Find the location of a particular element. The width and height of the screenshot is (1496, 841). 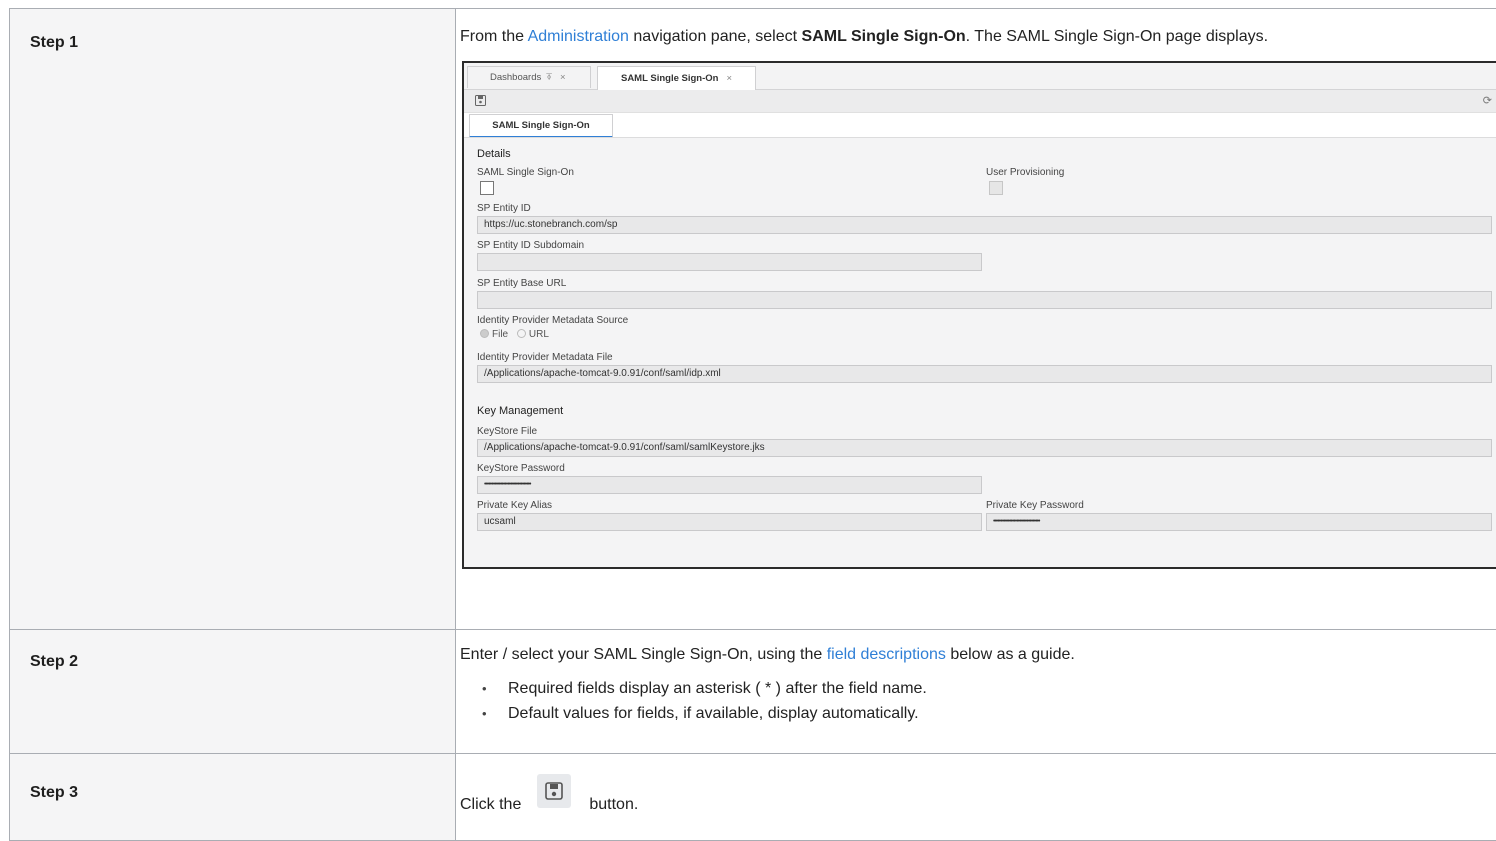

private-key-password-label: Private Key Password is located at coordinates (1035, 505).